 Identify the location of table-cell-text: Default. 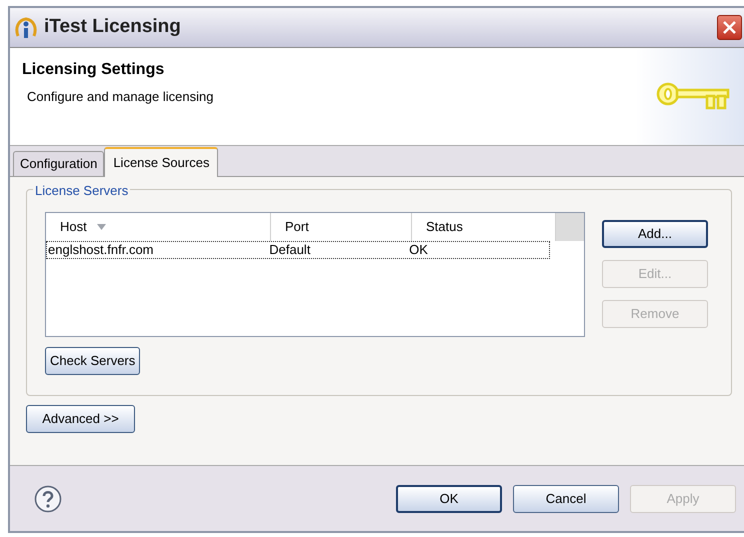
(290, 250).